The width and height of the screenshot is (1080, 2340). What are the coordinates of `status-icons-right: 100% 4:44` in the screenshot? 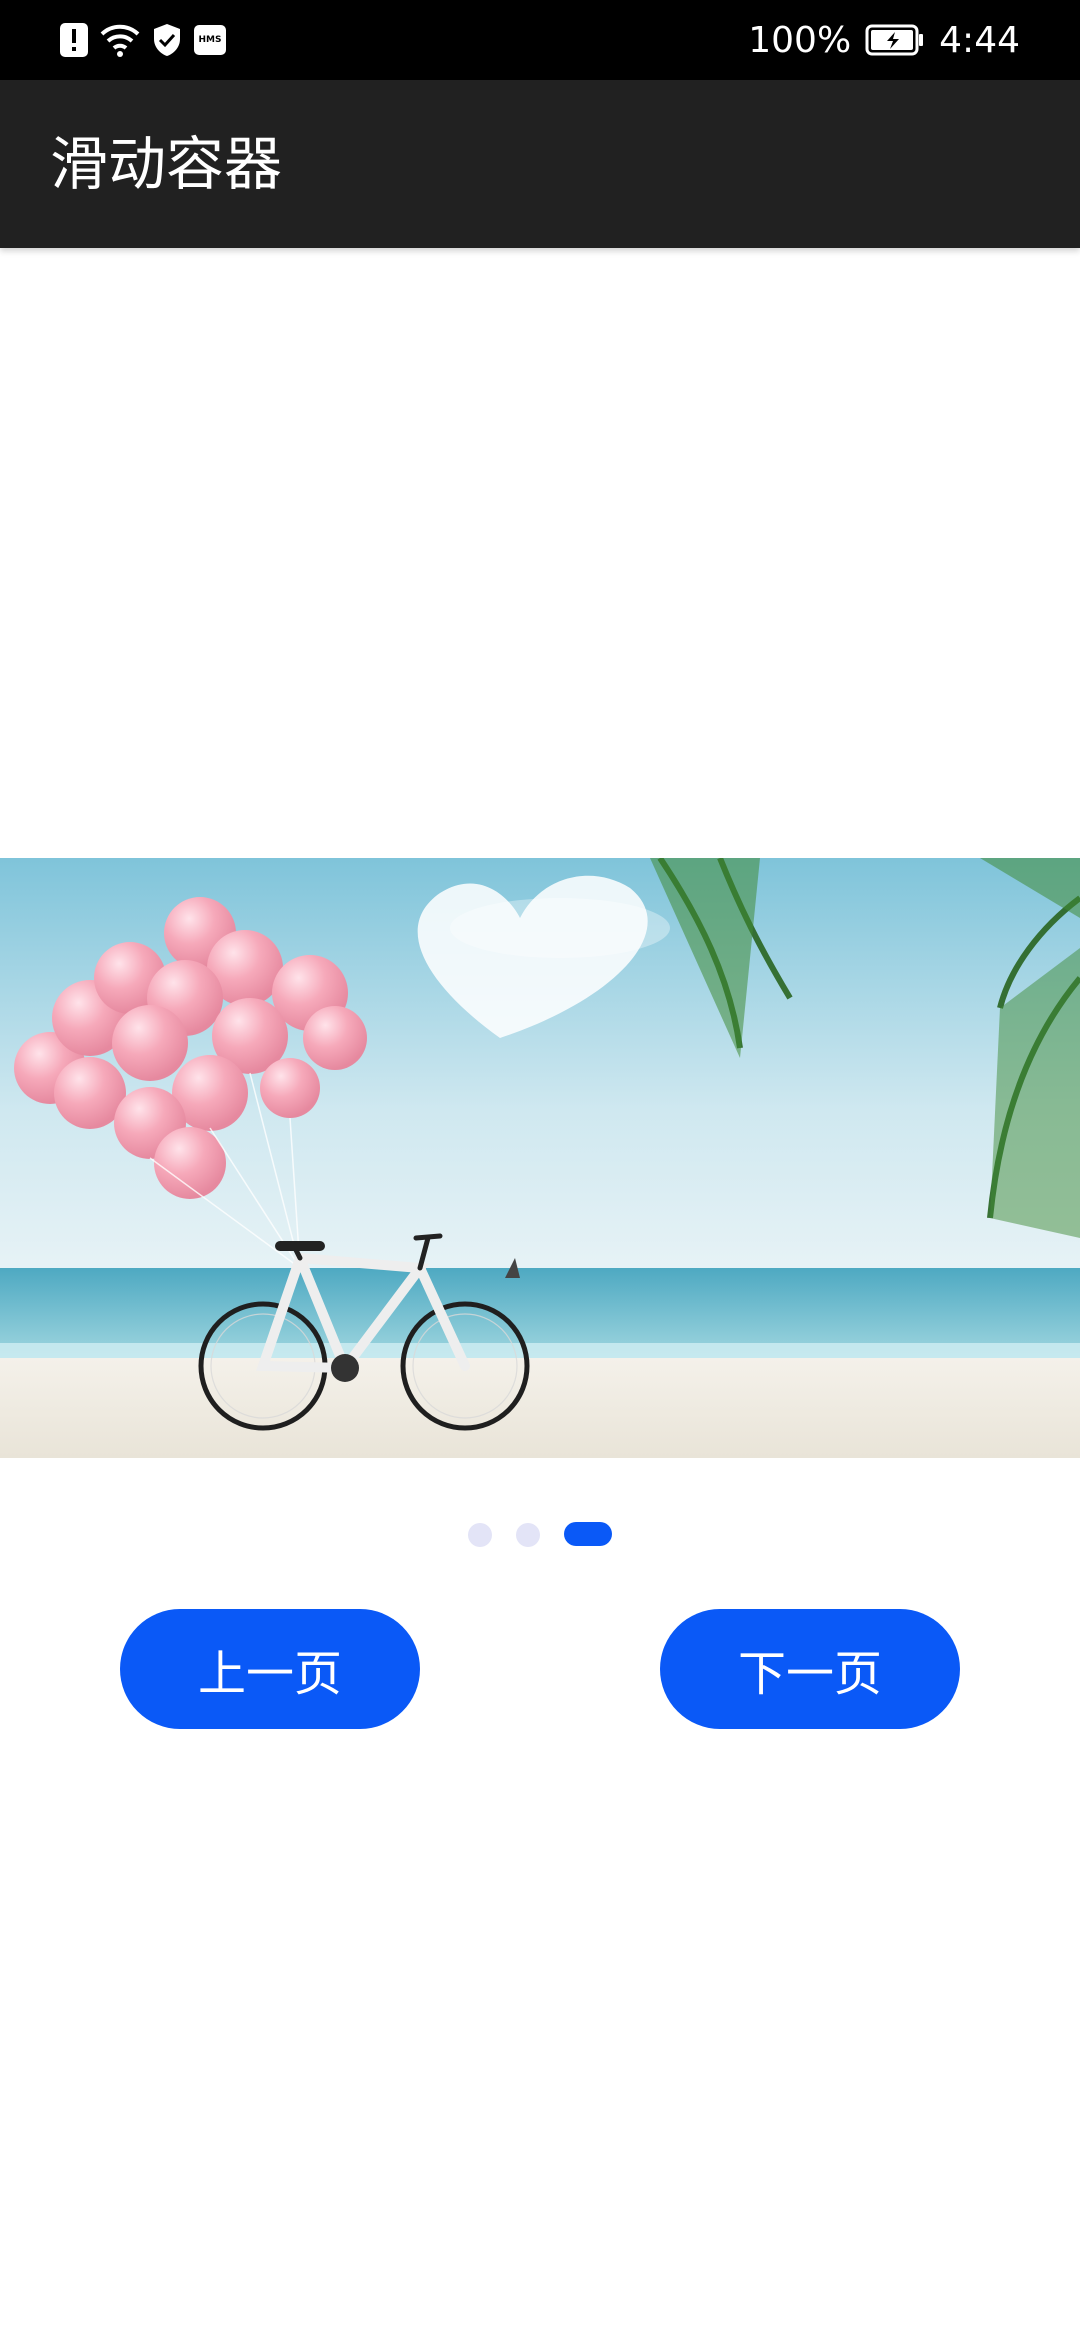 It's located at (884, 40).